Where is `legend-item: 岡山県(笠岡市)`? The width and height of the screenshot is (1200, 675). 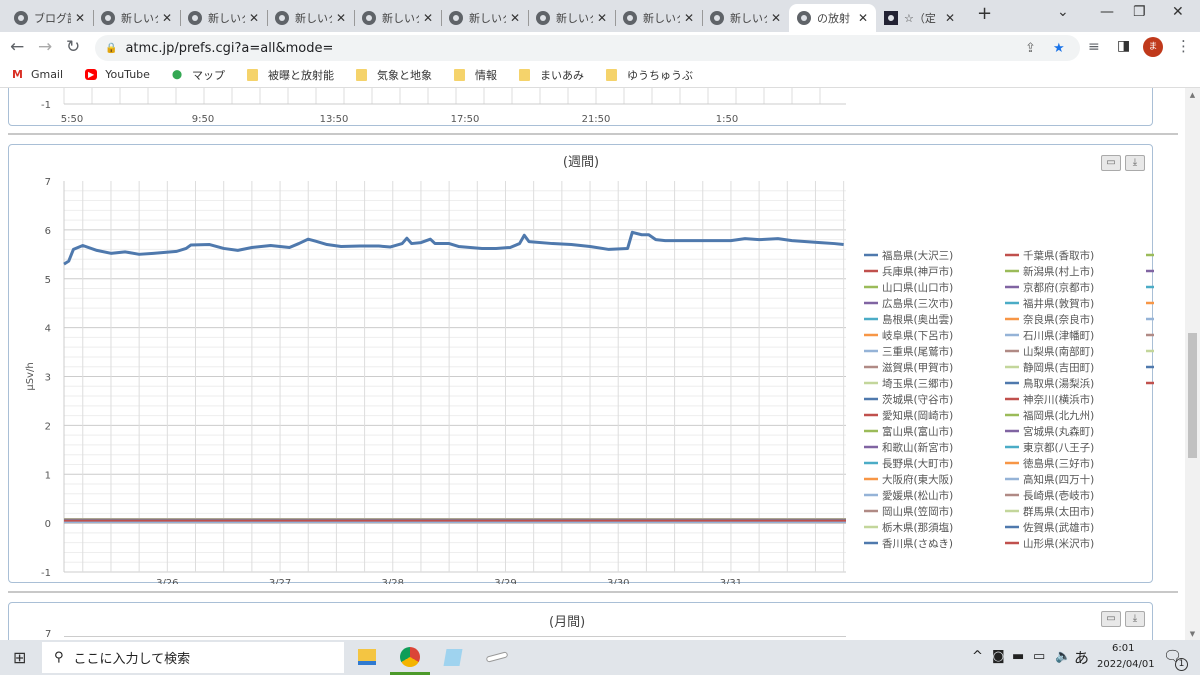
legend-item: 岡山県(笠岡市) is located at coordinates (917, 511).